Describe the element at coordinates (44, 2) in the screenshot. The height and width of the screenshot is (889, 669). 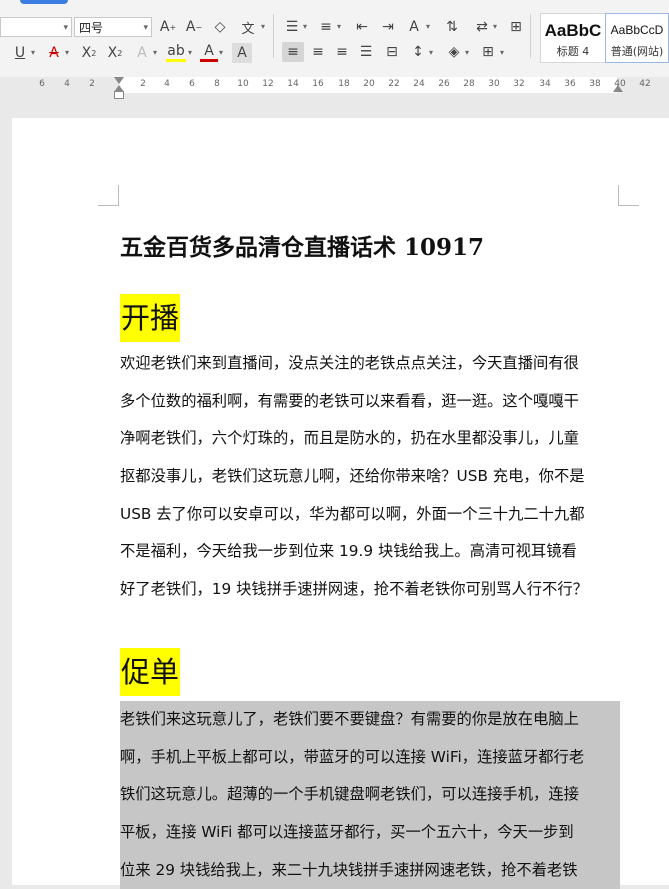
I see `tab-highlight` at that location.